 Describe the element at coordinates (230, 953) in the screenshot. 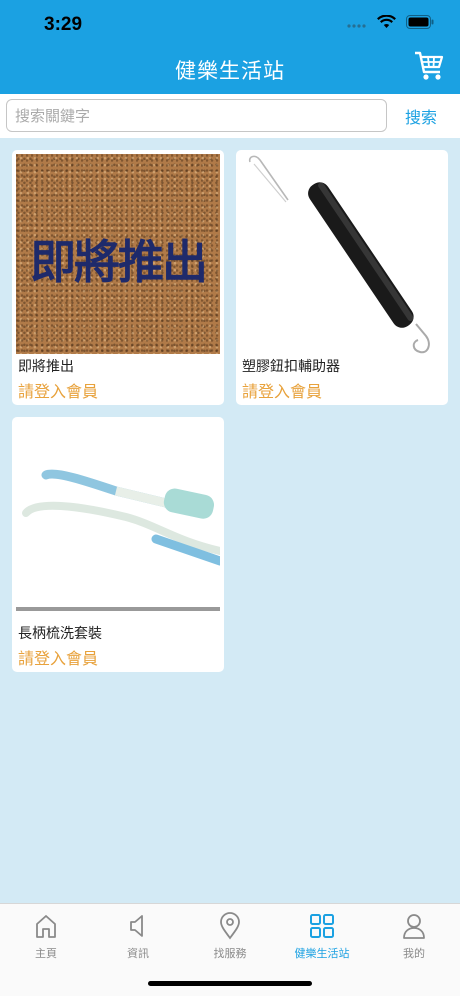

I see `tab-label: 找服務` at that location.